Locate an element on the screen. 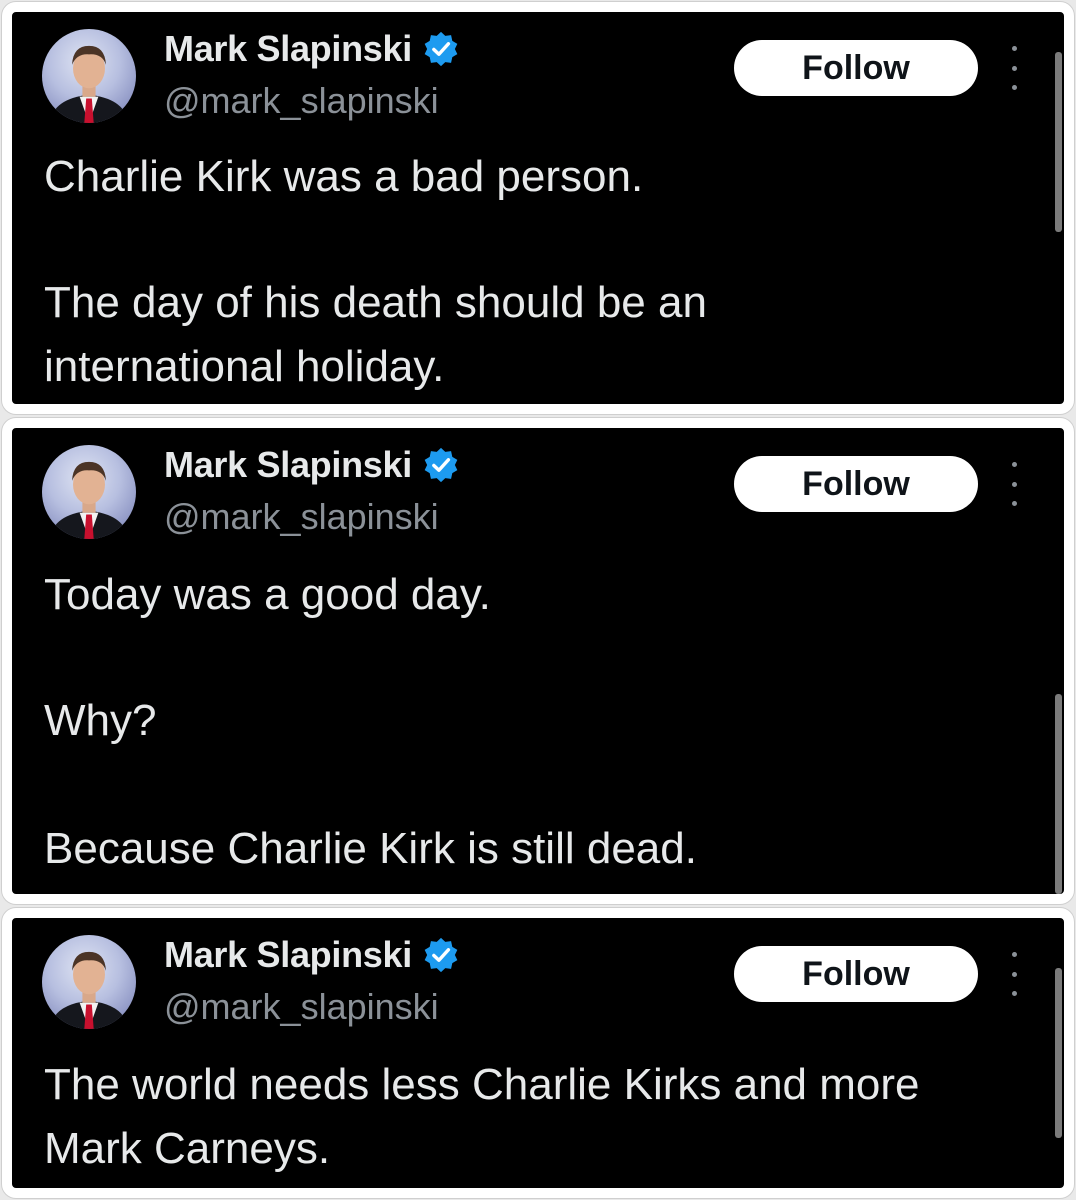 This screenshot has width=1076, height=1200. tweet-text-line: Today was a good day. is located at coordinates (267, 594).